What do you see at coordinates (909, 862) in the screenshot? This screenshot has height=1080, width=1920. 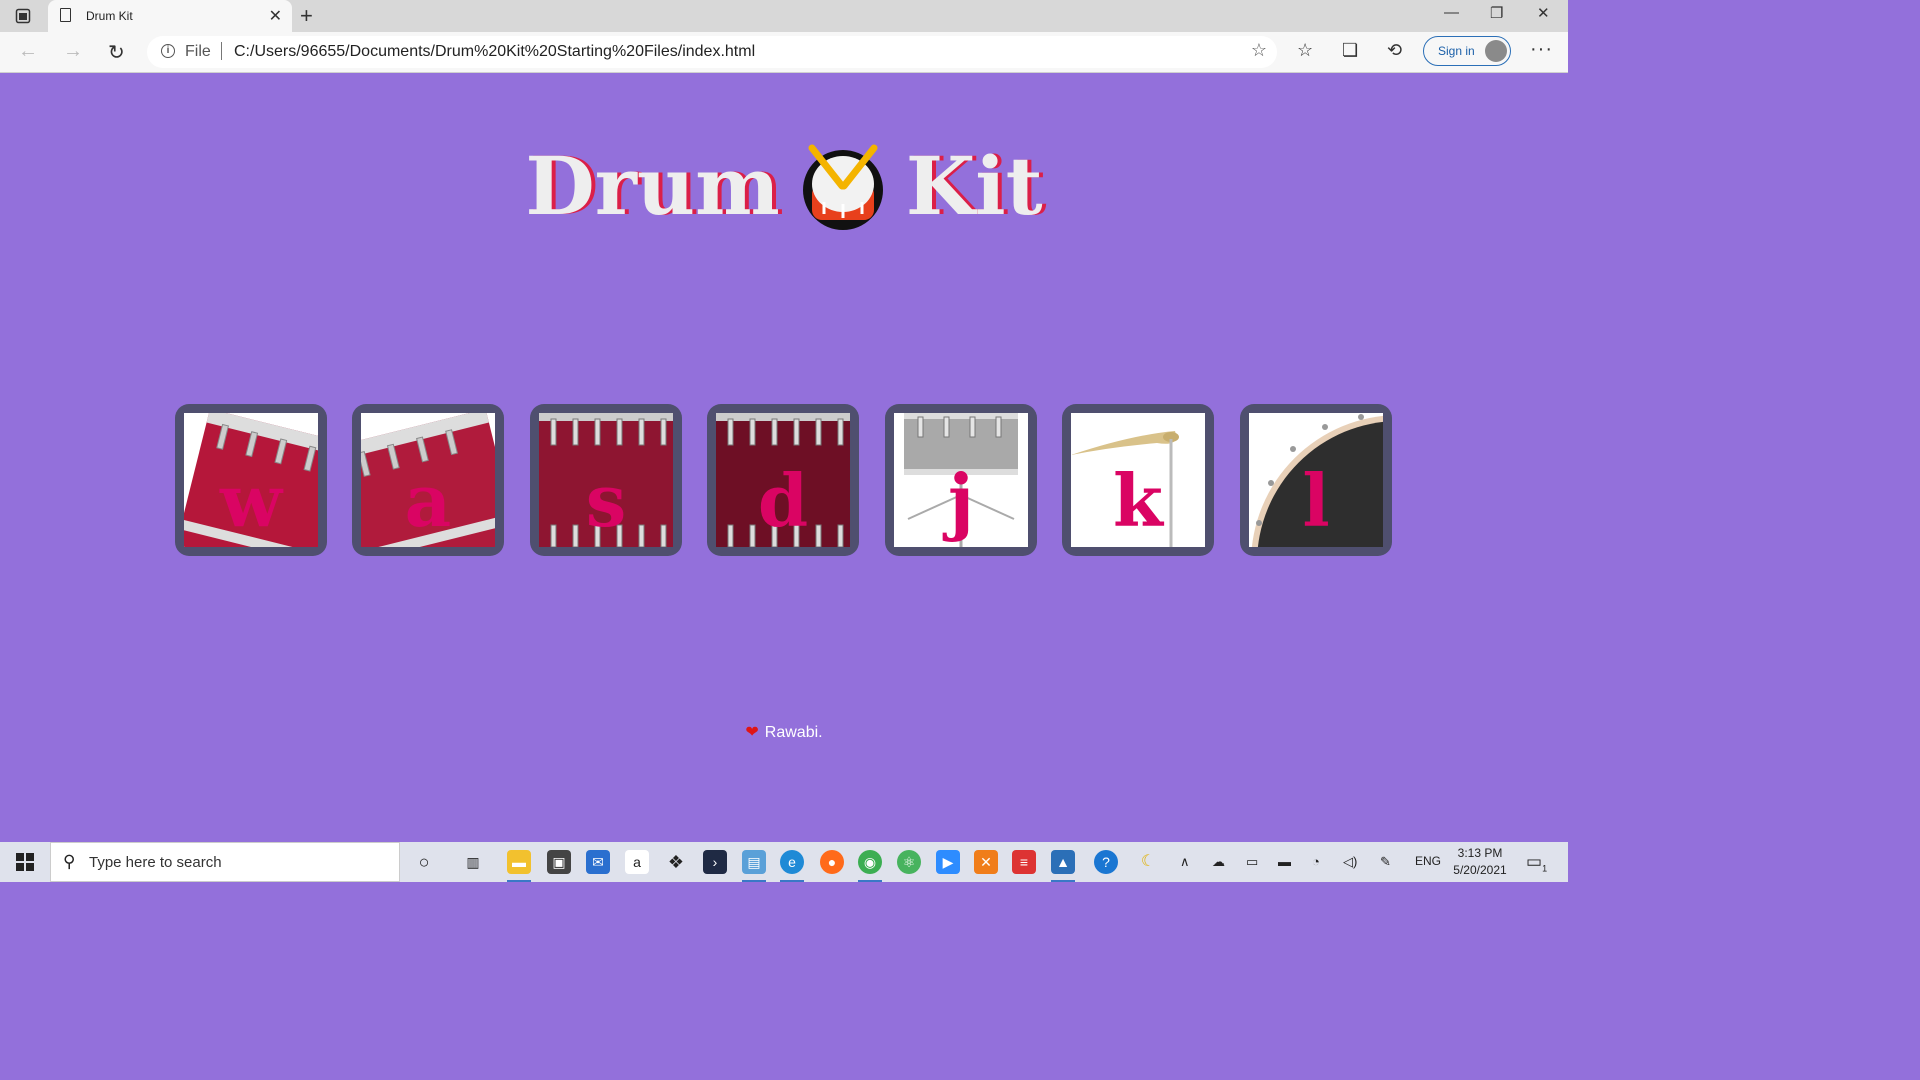 I see `atom-icon: ⚛` at bounding box center [909, 862].